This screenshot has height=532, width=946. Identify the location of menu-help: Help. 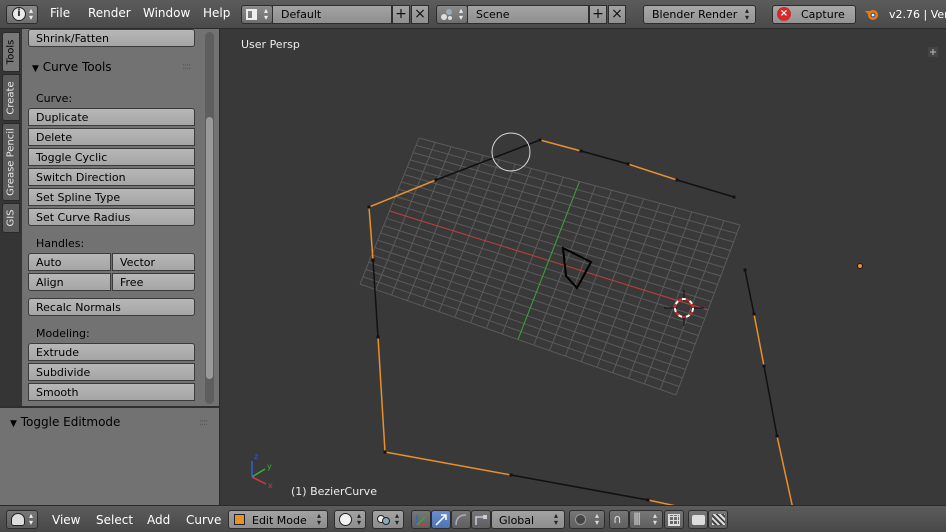
(216, 13).